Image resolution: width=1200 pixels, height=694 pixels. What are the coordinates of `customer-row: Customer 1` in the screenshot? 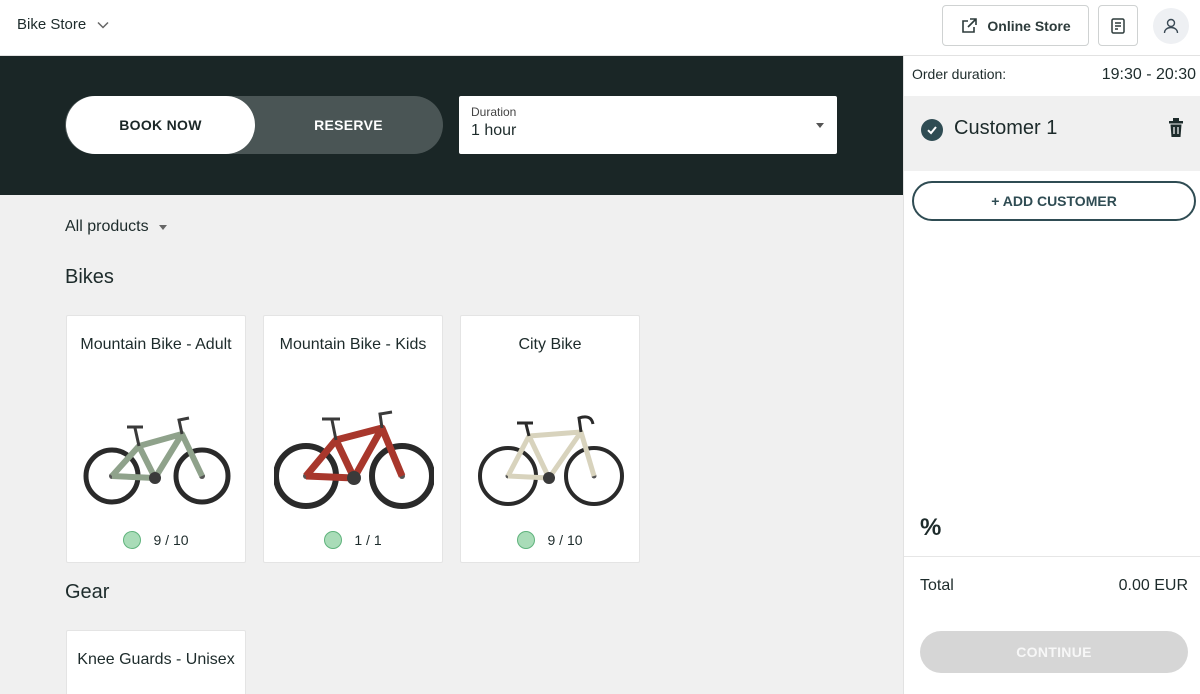 It's located at (1052, 133).